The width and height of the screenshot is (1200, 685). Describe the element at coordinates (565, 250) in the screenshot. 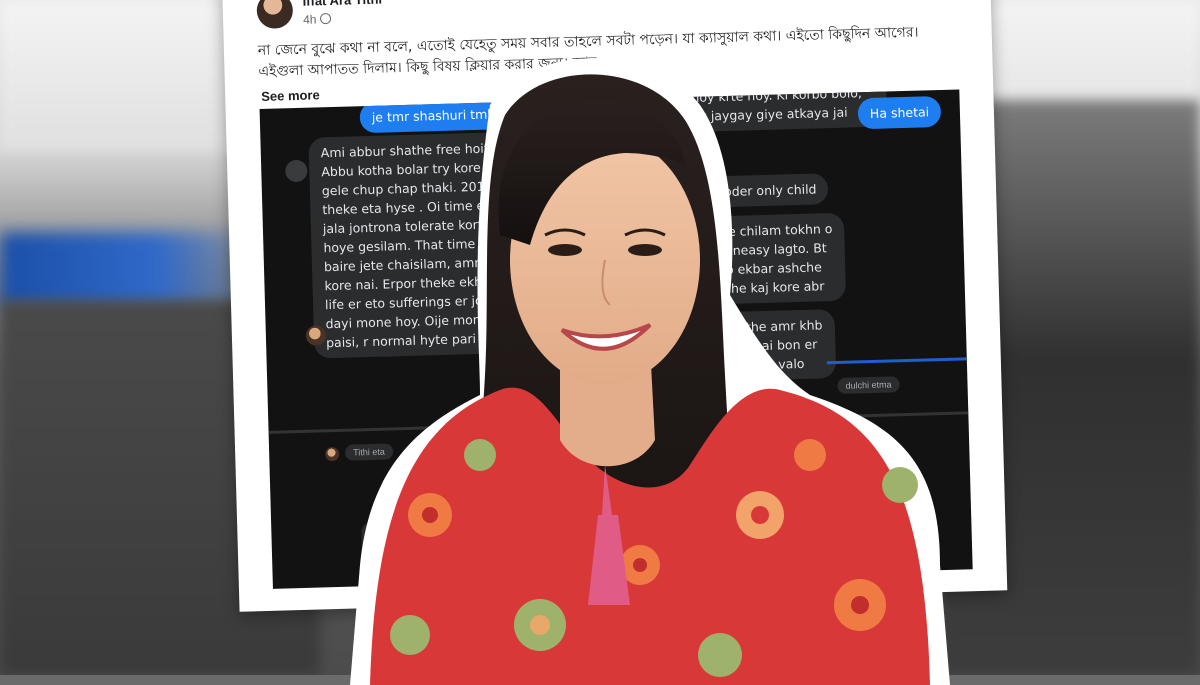

I see `left-eye` at that location.